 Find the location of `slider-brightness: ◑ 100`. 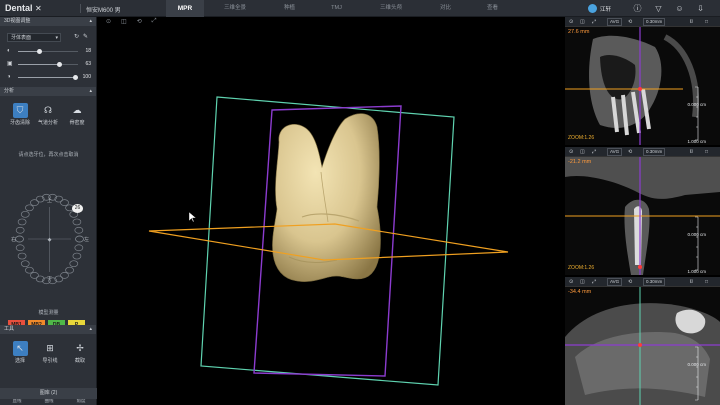

slider-brightness: ◑ 100 is located at coordinates (50, 77).